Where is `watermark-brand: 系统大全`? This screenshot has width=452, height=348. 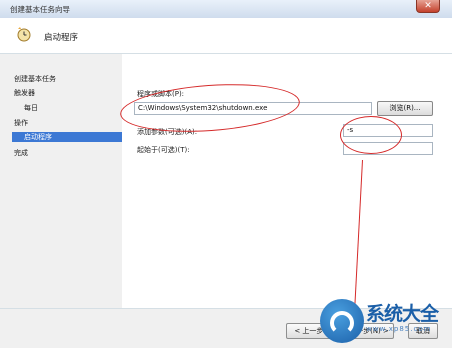 watermark-brand: 系统大全 is located at coordinates (402, 314).